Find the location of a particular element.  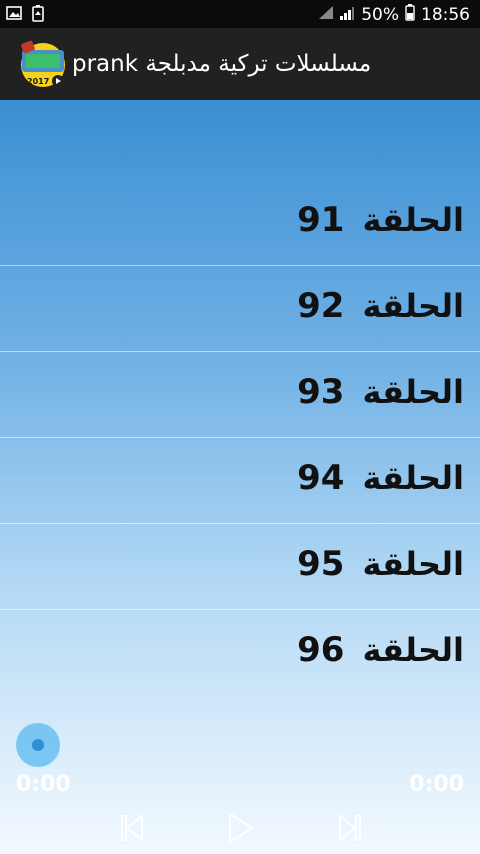

app-bar: 2017 مسلسلات تركية مدبلجة prank is located at coordinates (240, 64).